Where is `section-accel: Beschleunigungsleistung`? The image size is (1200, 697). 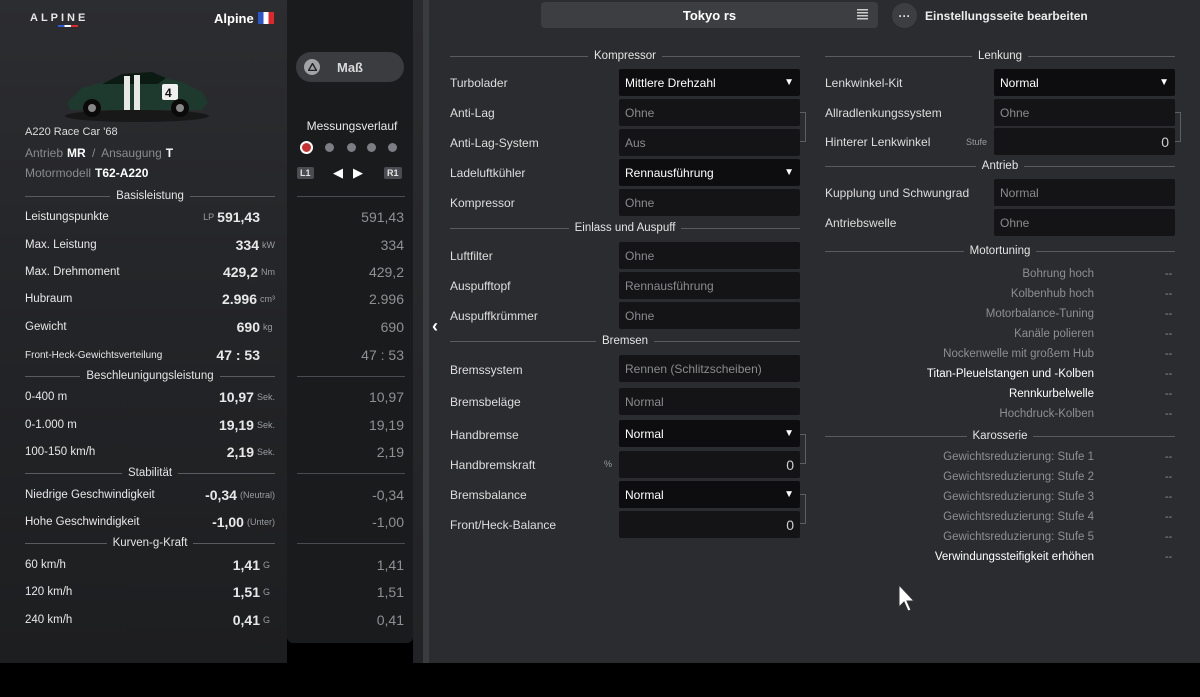 section-accel: Beschleunigungsleistung is located at coordinates (150, 376).